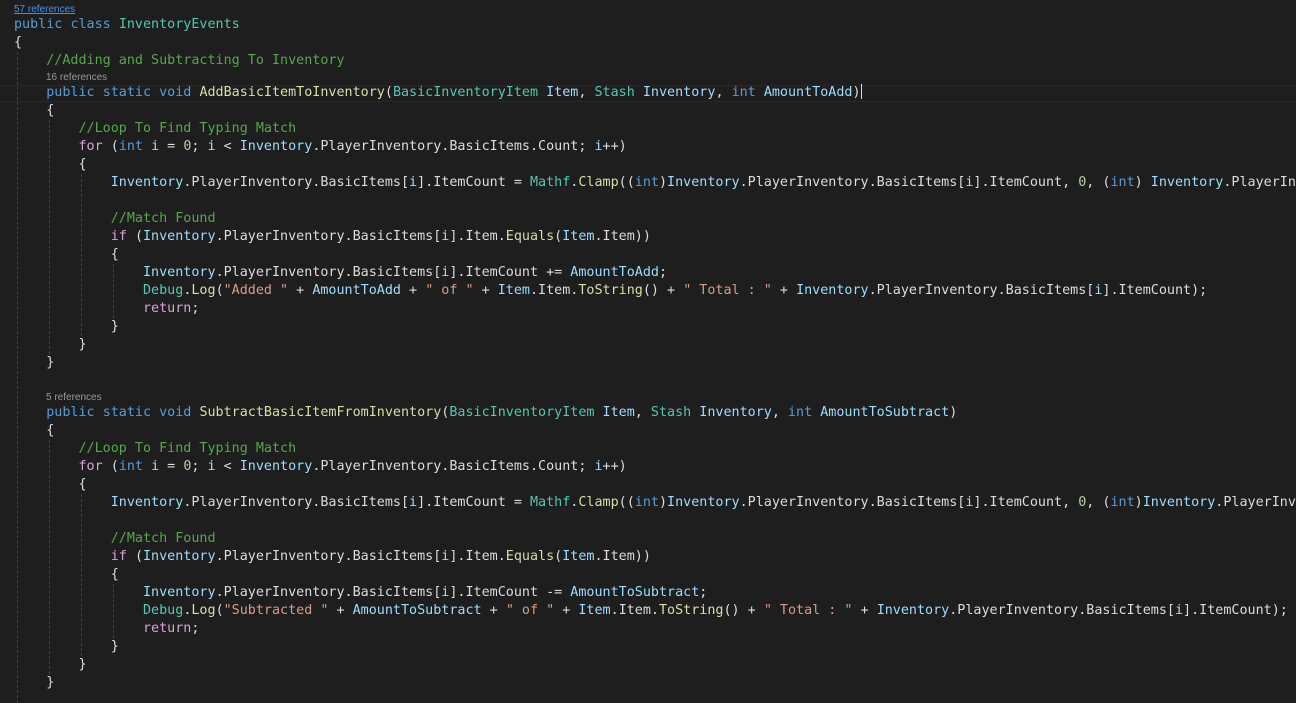 The image size is (1296, 703). I want to click on punctuation-token: ].ItemCount,, so click(1026, 502).